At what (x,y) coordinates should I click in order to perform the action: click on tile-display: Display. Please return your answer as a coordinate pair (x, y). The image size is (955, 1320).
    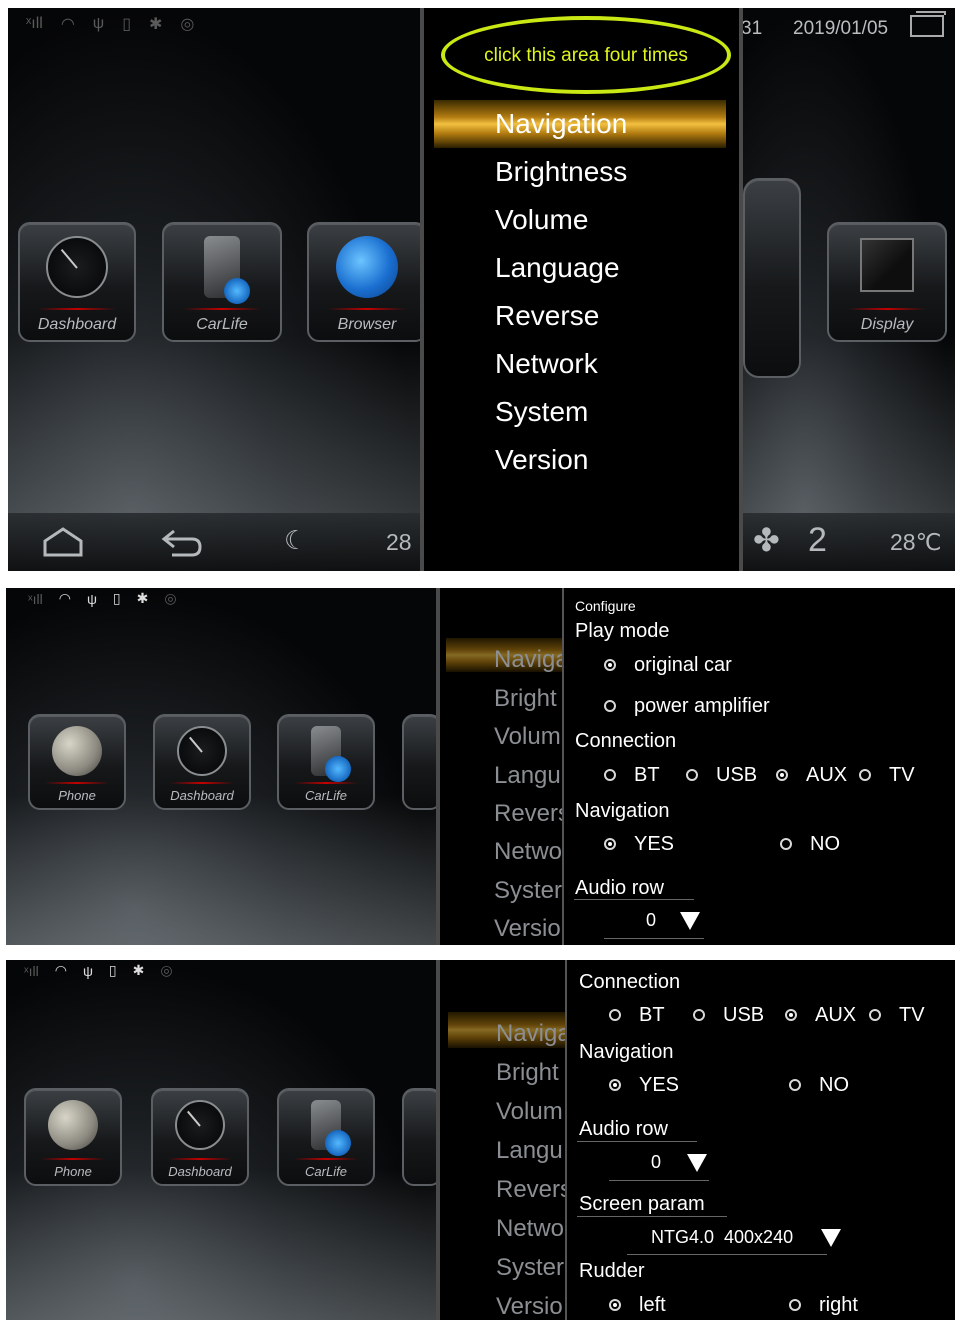
    Looking at the image, I should click on (887, 282).